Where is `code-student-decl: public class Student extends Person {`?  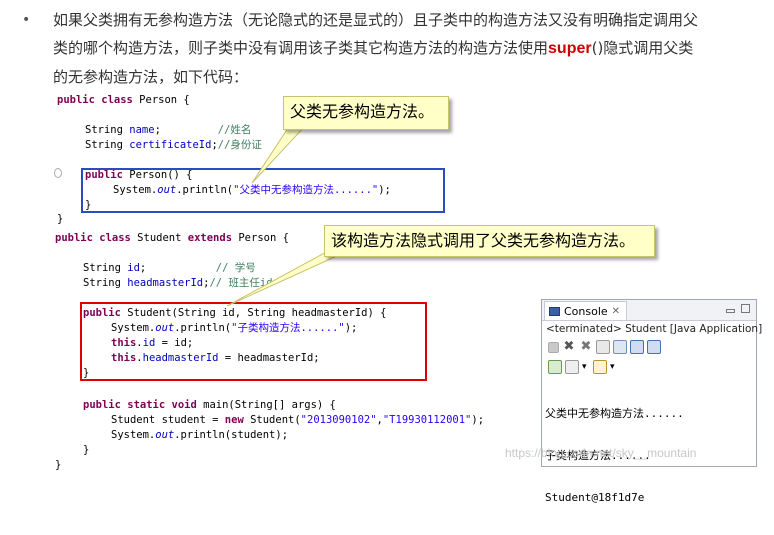 code-student-decl: public class Student extends Person { is located at coordinates (172, 238).